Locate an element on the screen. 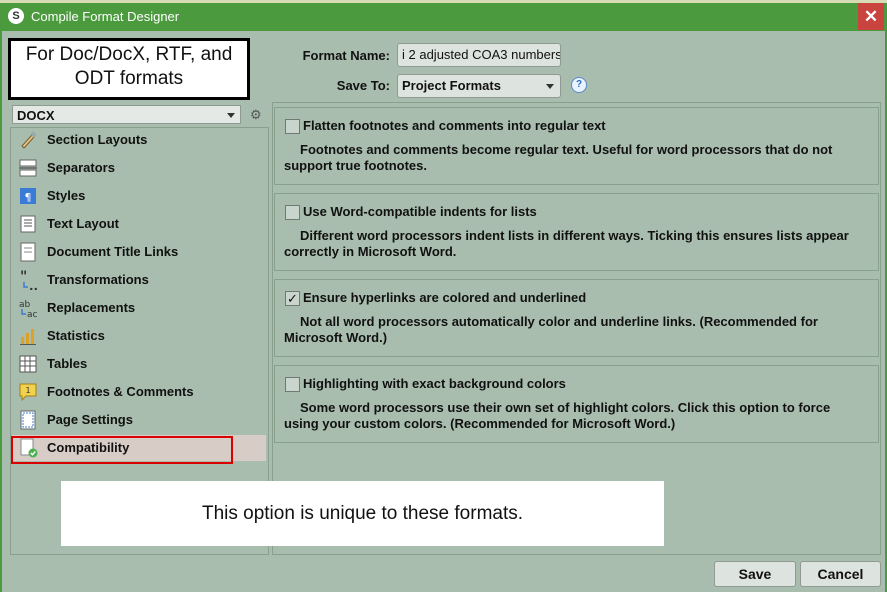 This screenshot has width=887, height=592. paintbrush-icon is located at coordinates (29, 140).